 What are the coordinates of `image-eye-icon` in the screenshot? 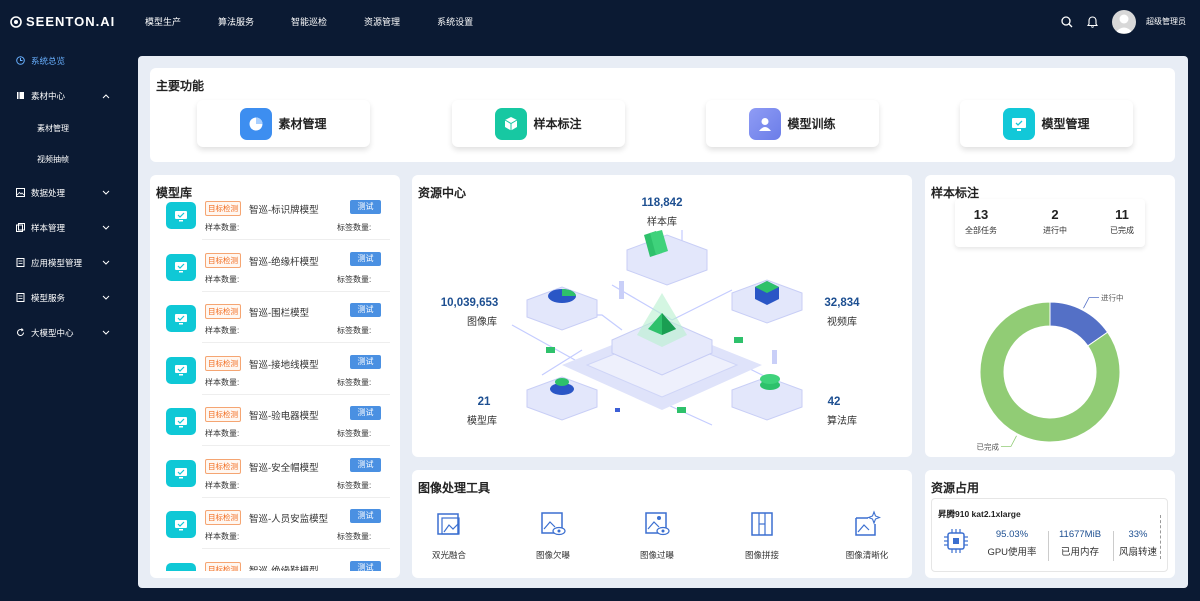 It's located at (553, 524).